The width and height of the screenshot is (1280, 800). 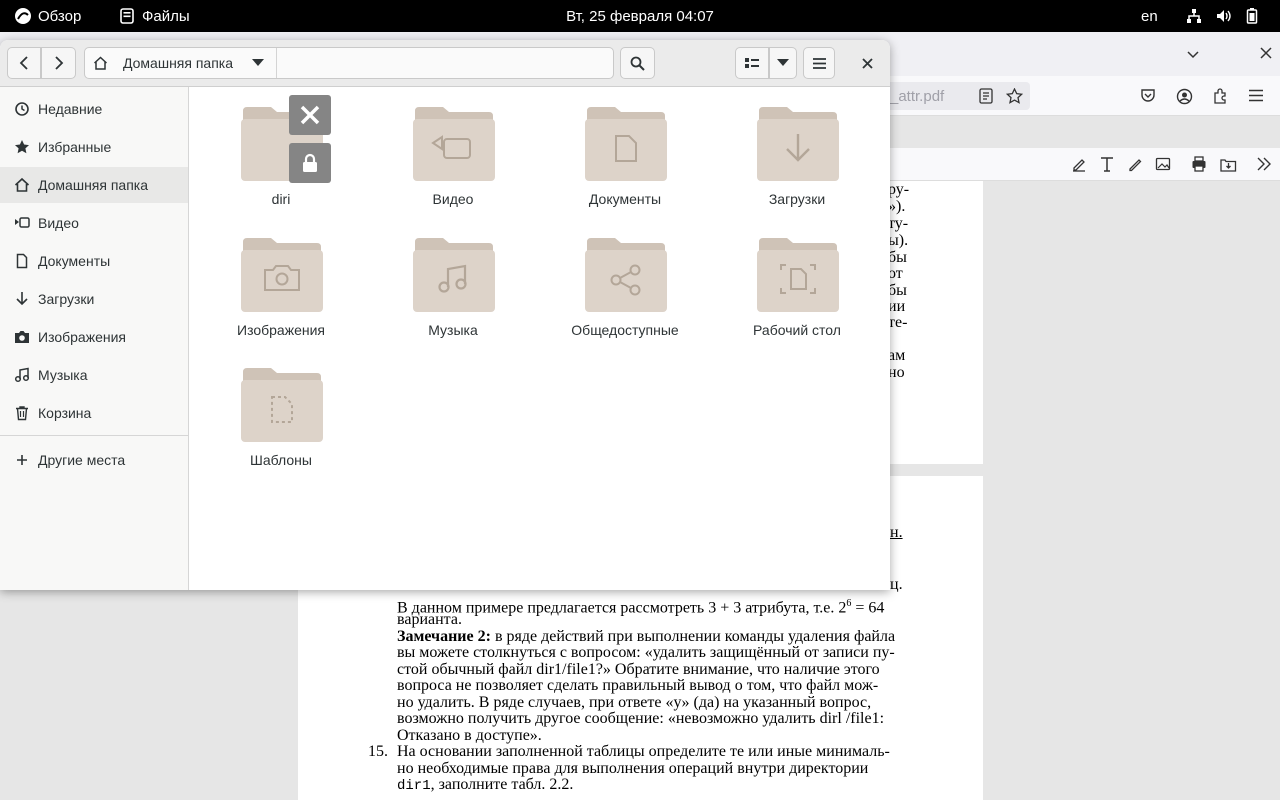 I want to click on pdf-line: н., so click(x=896, y=532).